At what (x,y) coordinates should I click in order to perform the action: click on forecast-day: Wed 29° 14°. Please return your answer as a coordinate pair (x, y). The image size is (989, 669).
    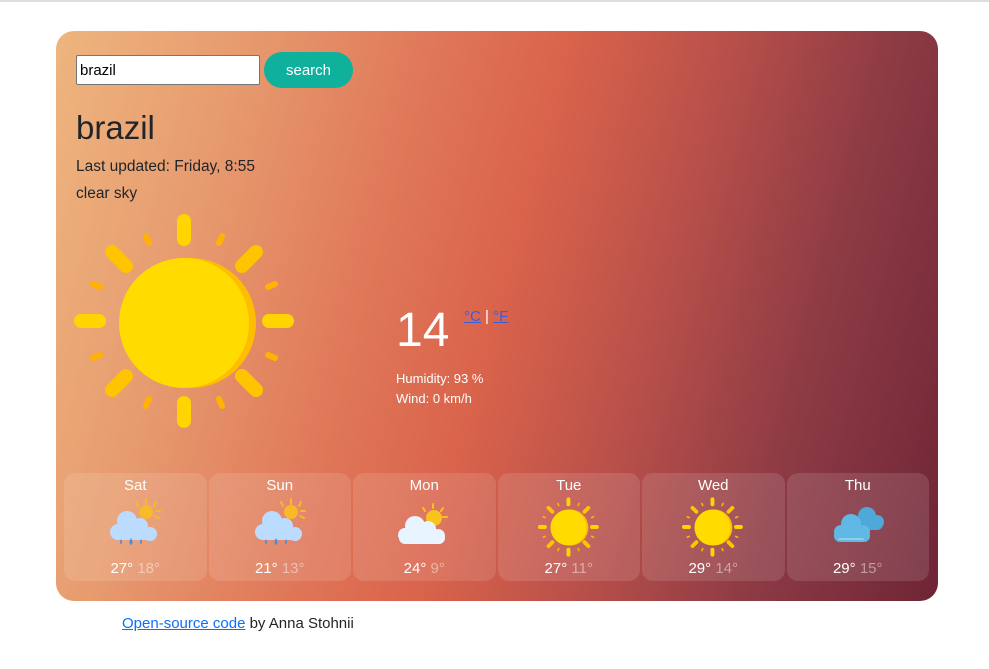
    Looking at the image, I should click on (713, 527).